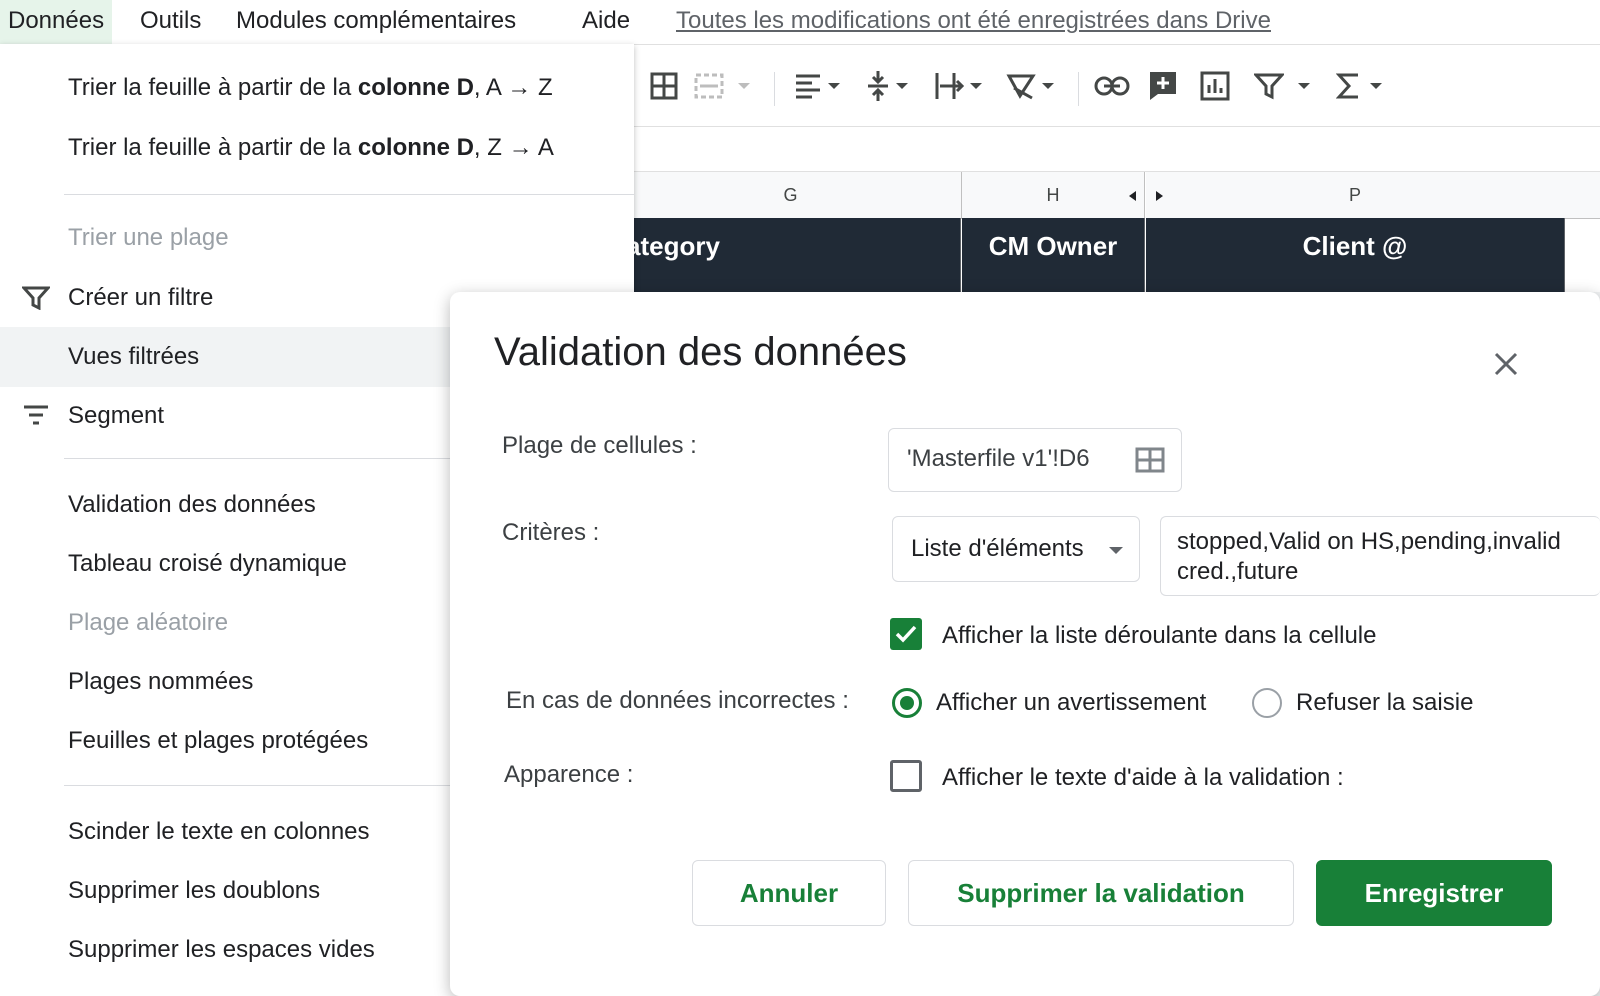 The width and height of the screenshot is (1600, 996). What do you see at coordinates (1347, 86) in the screenshot?
I see `sigma-icon` at bounding box center [1347, 86].